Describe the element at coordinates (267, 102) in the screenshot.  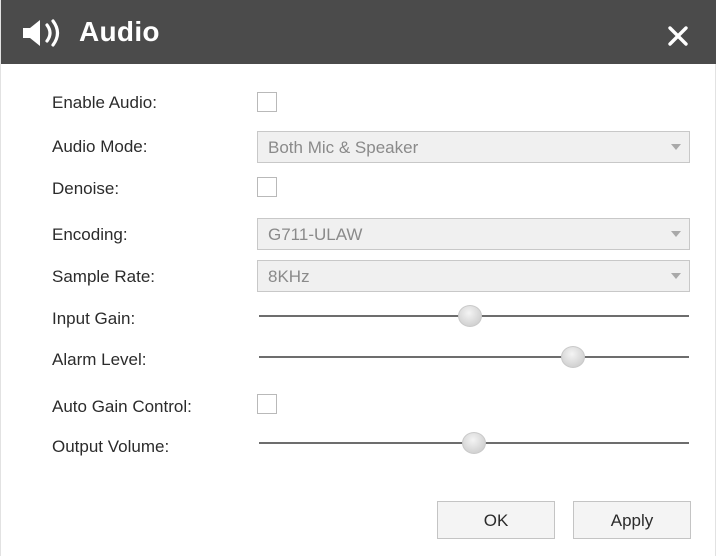
I see `enable-audio-checkbox` at that location.